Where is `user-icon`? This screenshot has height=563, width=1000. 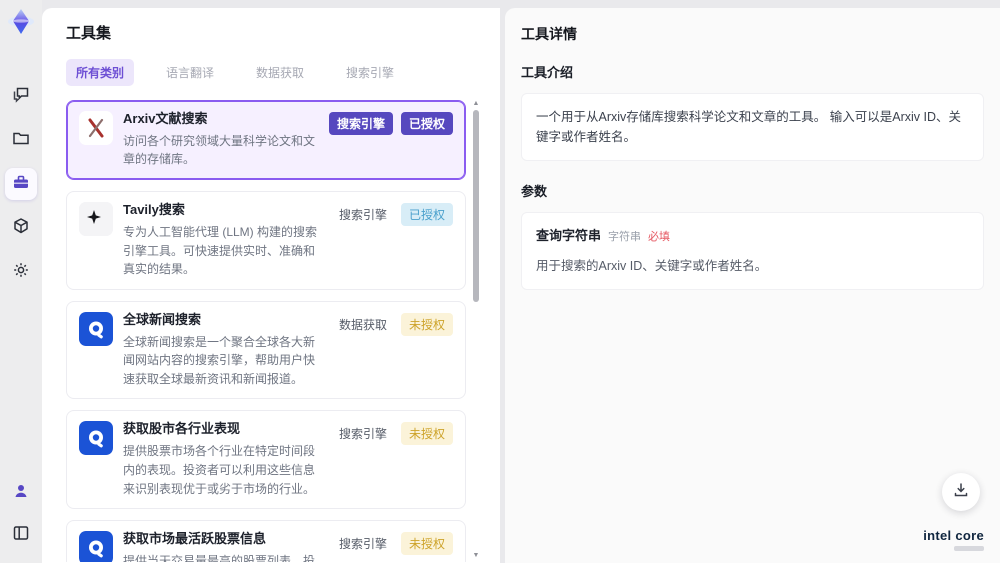
user-icon is located at coordinates (21, 493).